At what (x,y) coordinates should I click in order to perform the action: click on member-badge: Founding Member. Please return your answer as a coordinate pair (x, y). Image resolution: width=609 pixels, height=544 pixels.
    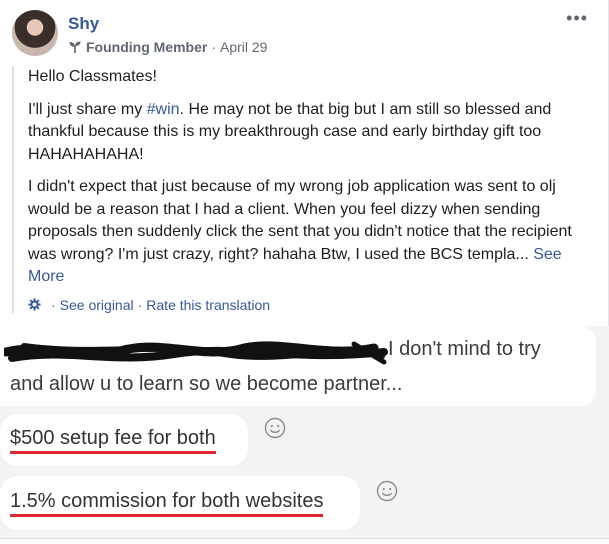
    Looking at the image, I should click on (146, 47).